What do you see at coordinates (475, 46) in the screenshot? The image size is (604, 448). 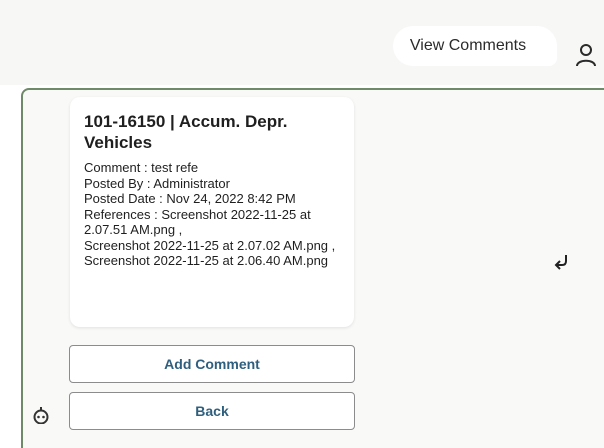 I see `view-comments-tab: View Comments` at bounding box center [475, 46].